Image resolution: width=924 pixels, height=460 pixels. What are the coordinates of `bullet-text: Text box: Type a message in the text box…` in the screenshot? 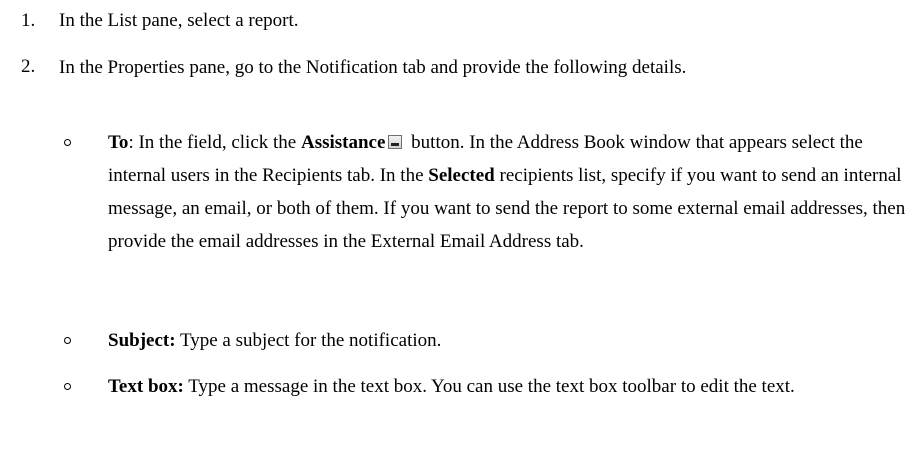 It's located at (508, 386).